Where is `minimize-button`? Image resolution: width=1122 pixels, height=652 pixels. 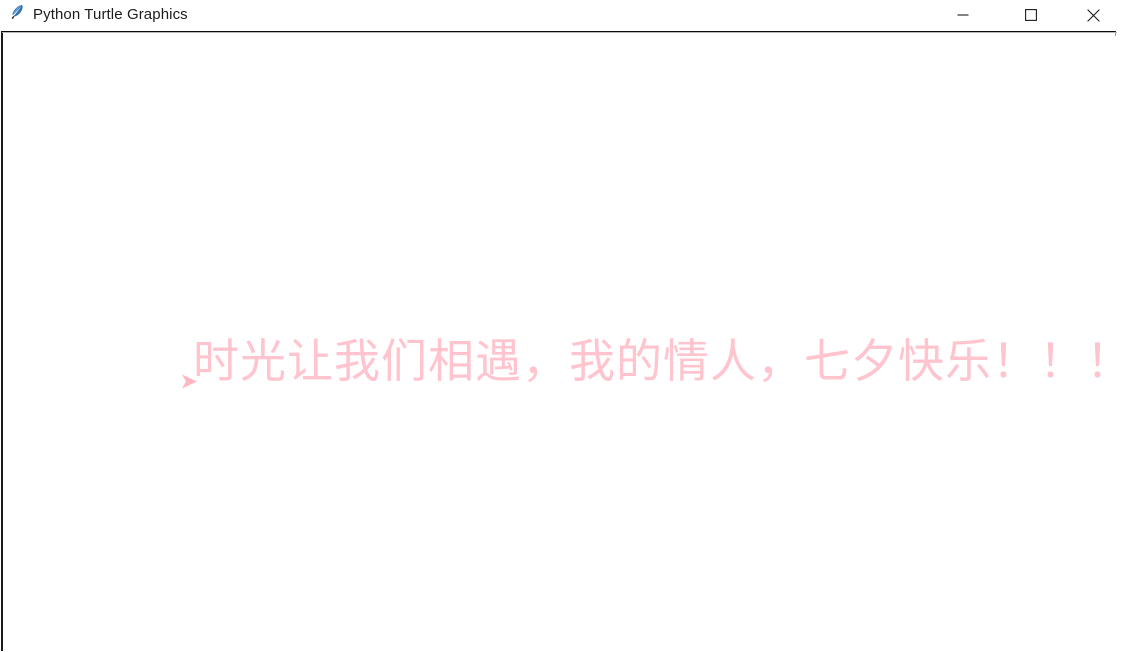
minimize-button is located at coordinates (963, 15).